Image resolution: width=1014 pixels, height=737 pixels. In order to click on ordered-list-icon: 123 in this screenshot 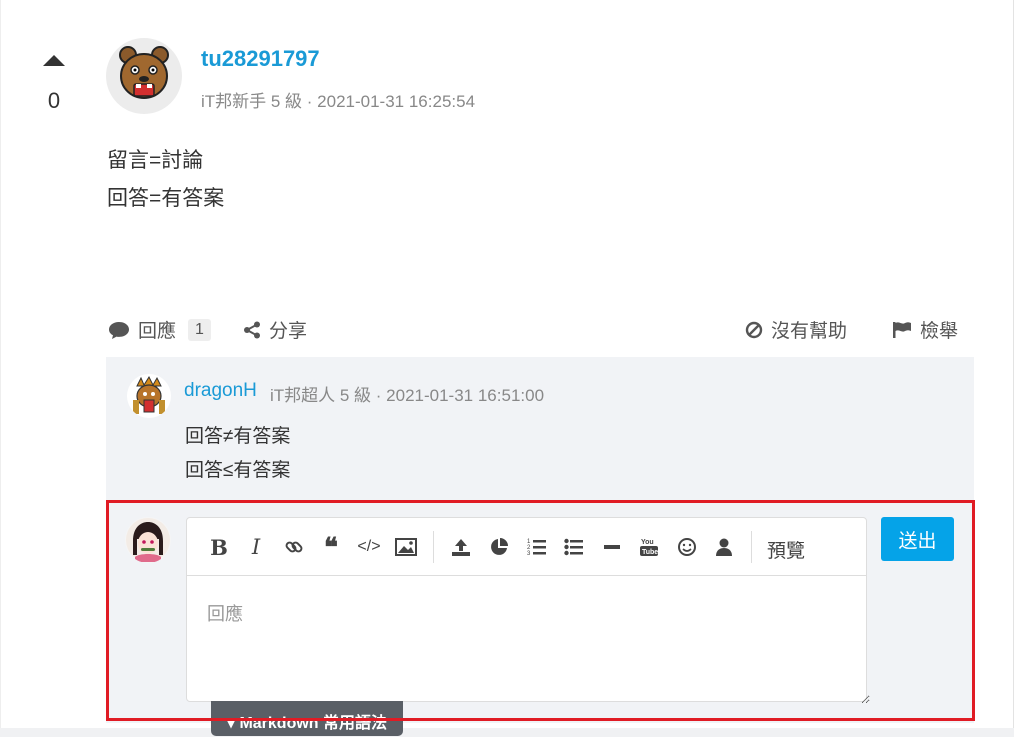, I will do `click(537, 547)`.